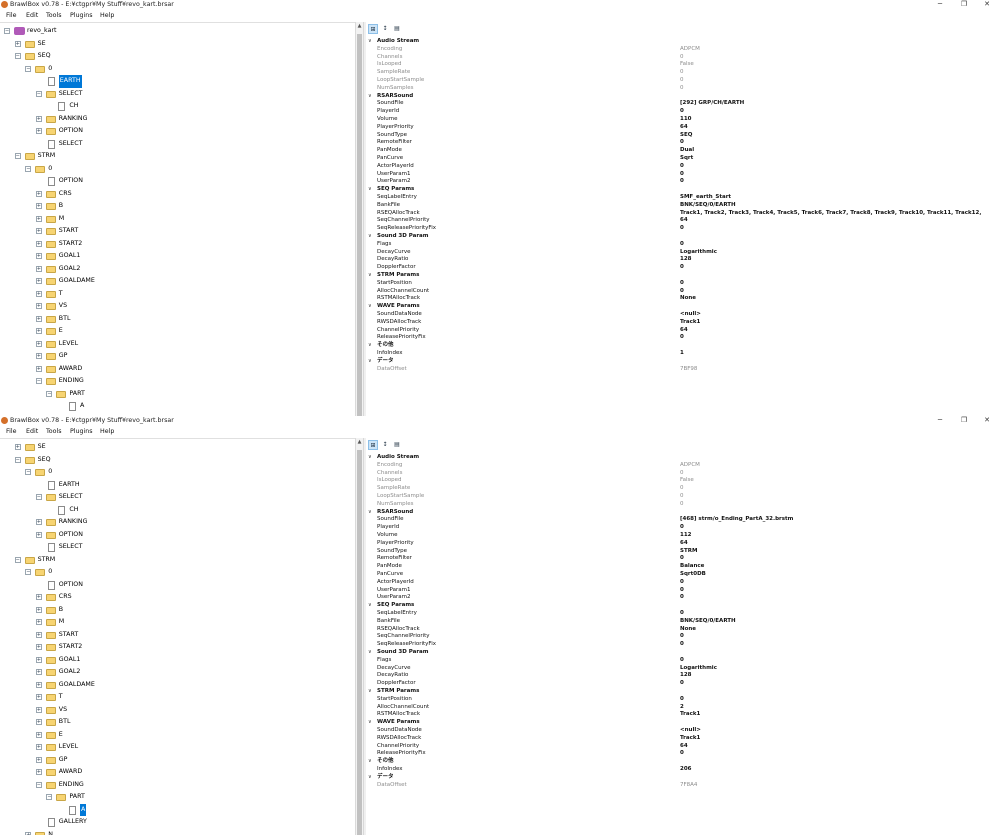 The height and width of the screenshot is (838, 999). What do you see at coordinates (682, 198) in the screenshot?
I see `property-row: SeqLabelEntry SMF_earth_Start` at bounding box center [682, 198].